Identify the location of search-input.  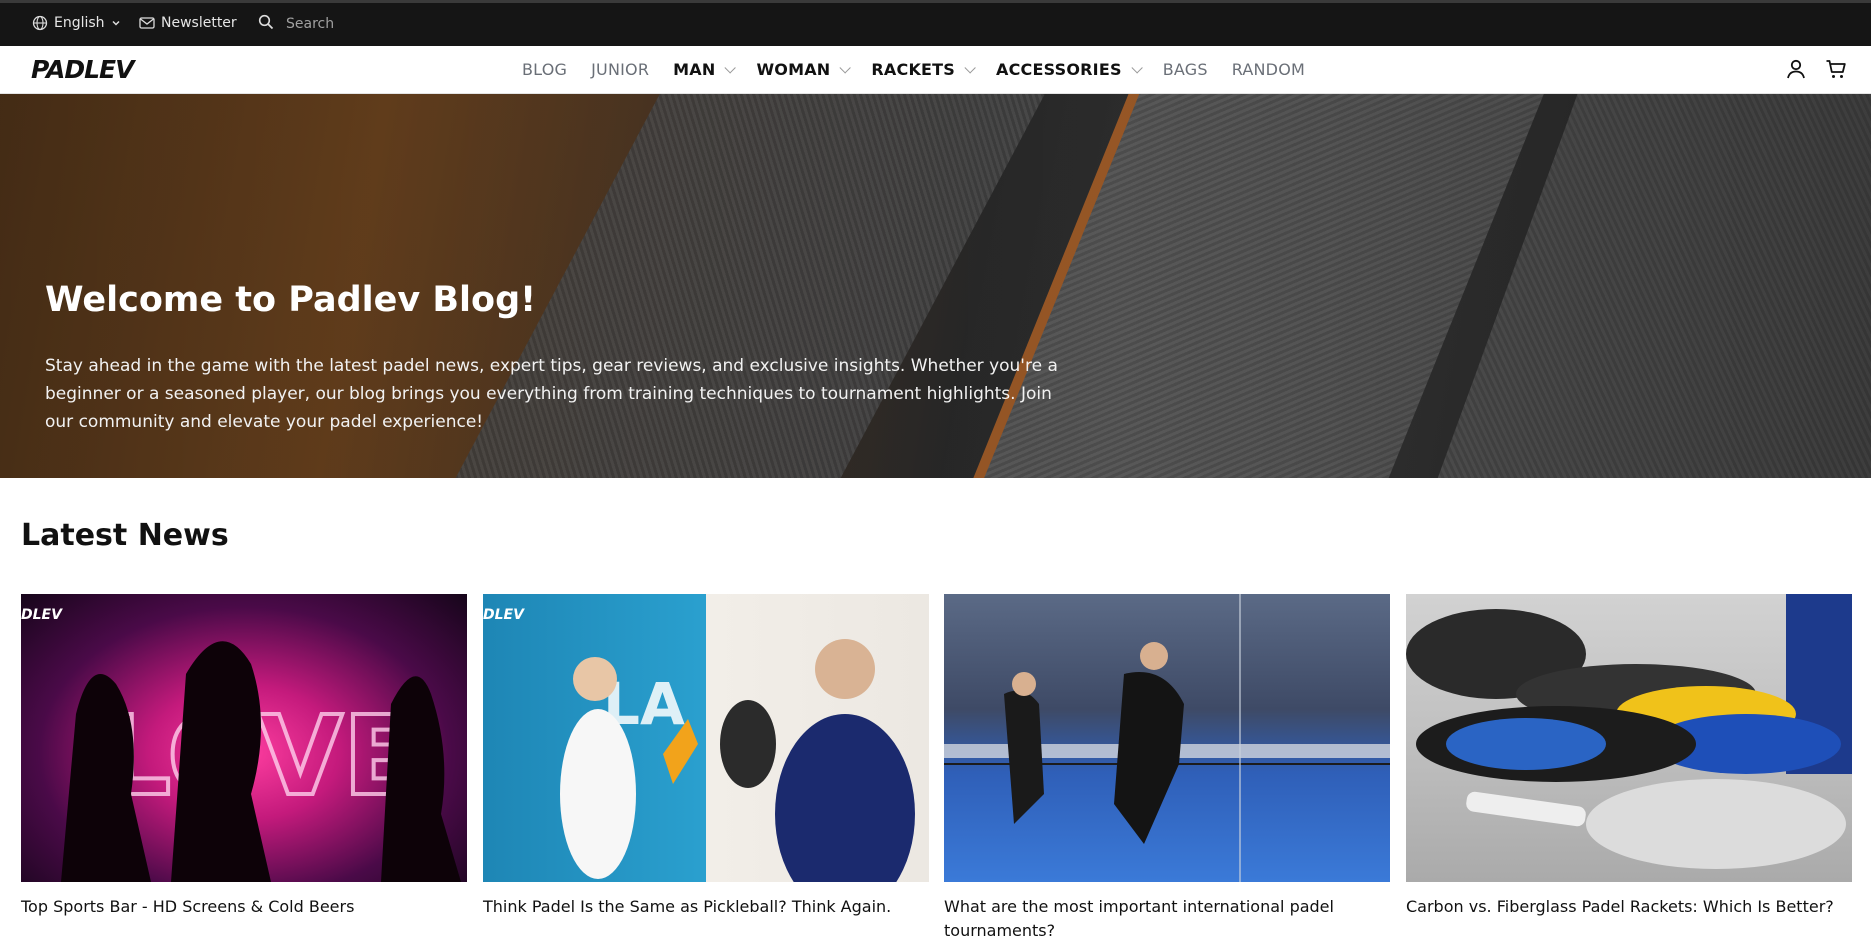
(436, 24).